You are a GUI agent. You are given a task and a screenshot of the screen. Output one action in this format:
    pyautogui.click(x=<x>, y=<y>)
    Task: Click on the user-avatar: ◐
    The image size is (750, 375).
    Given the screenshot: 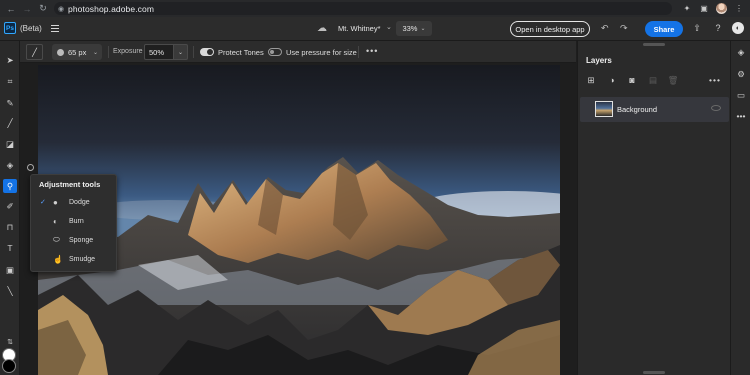 What is the action you would take?
    pyautogui.click(x=738, y=28)
    